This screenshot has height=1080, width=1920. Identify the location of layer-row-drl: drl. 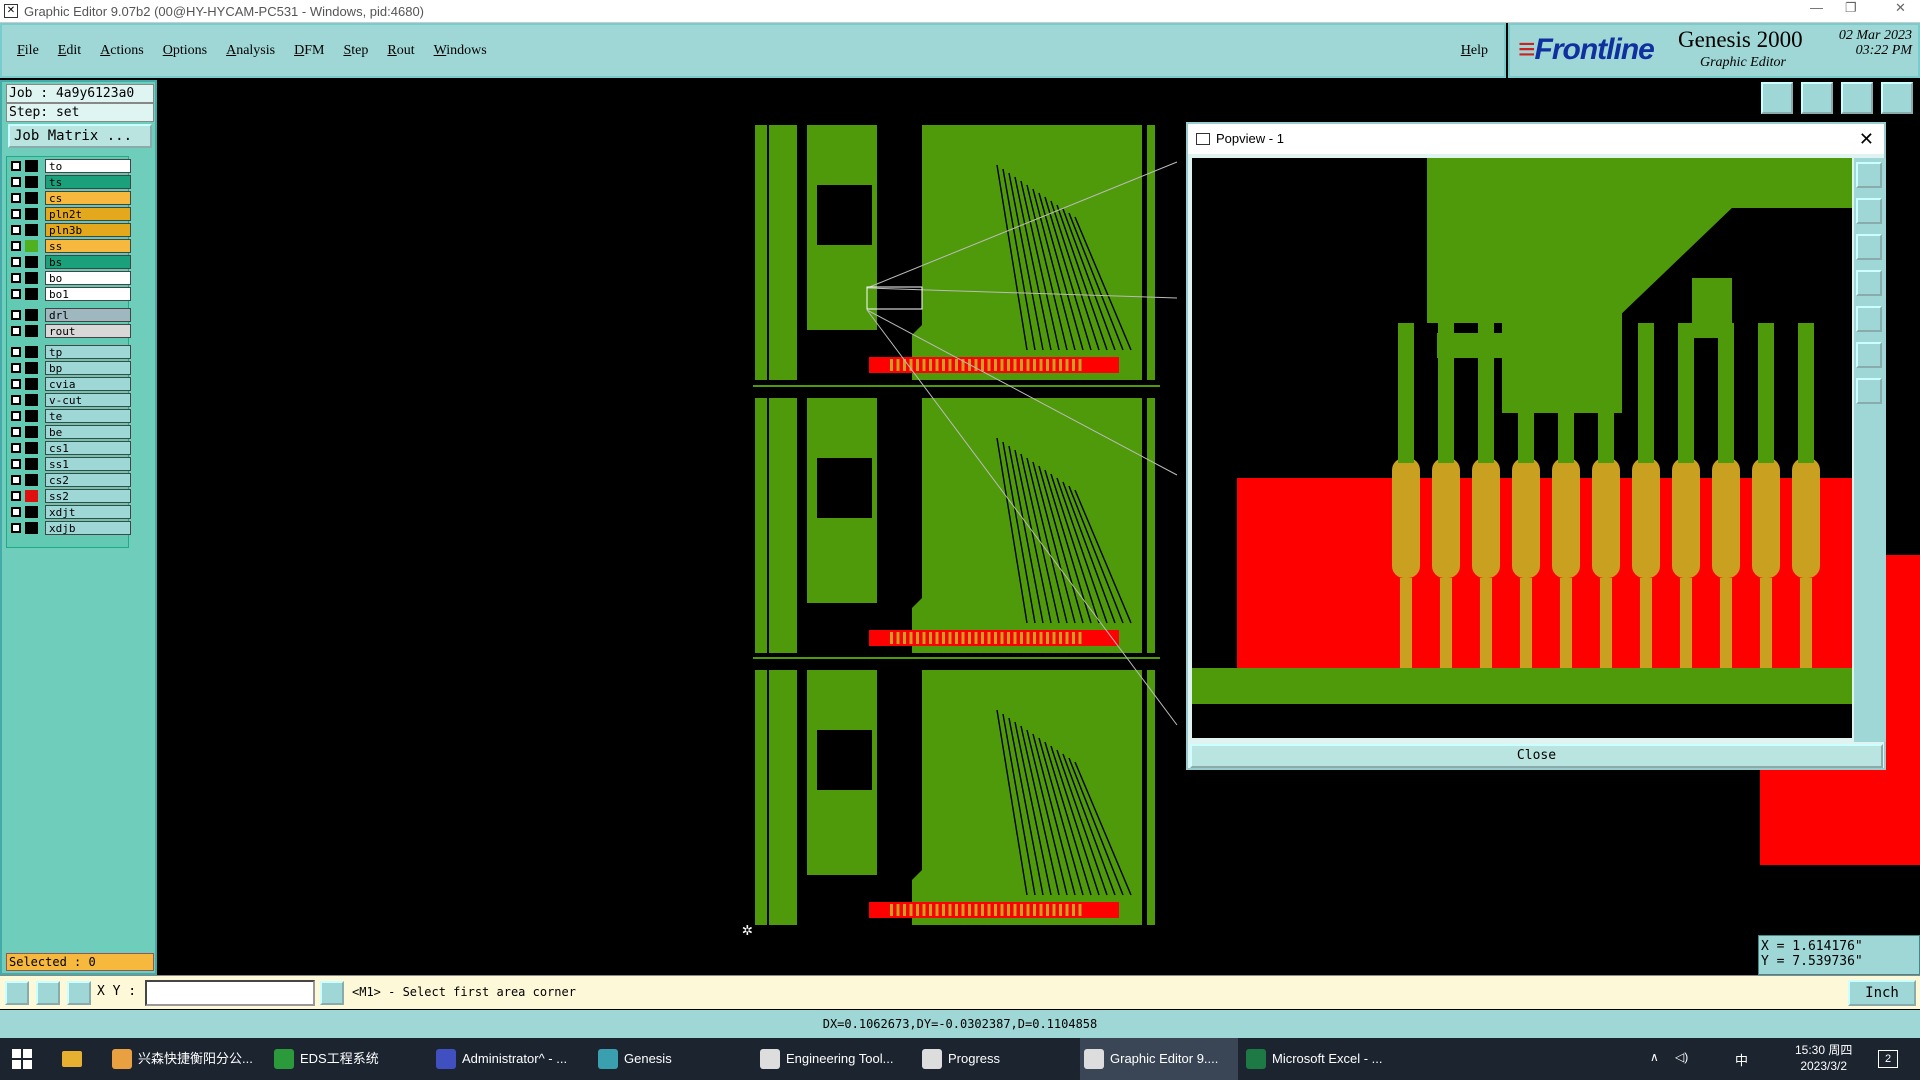
(70, 315).